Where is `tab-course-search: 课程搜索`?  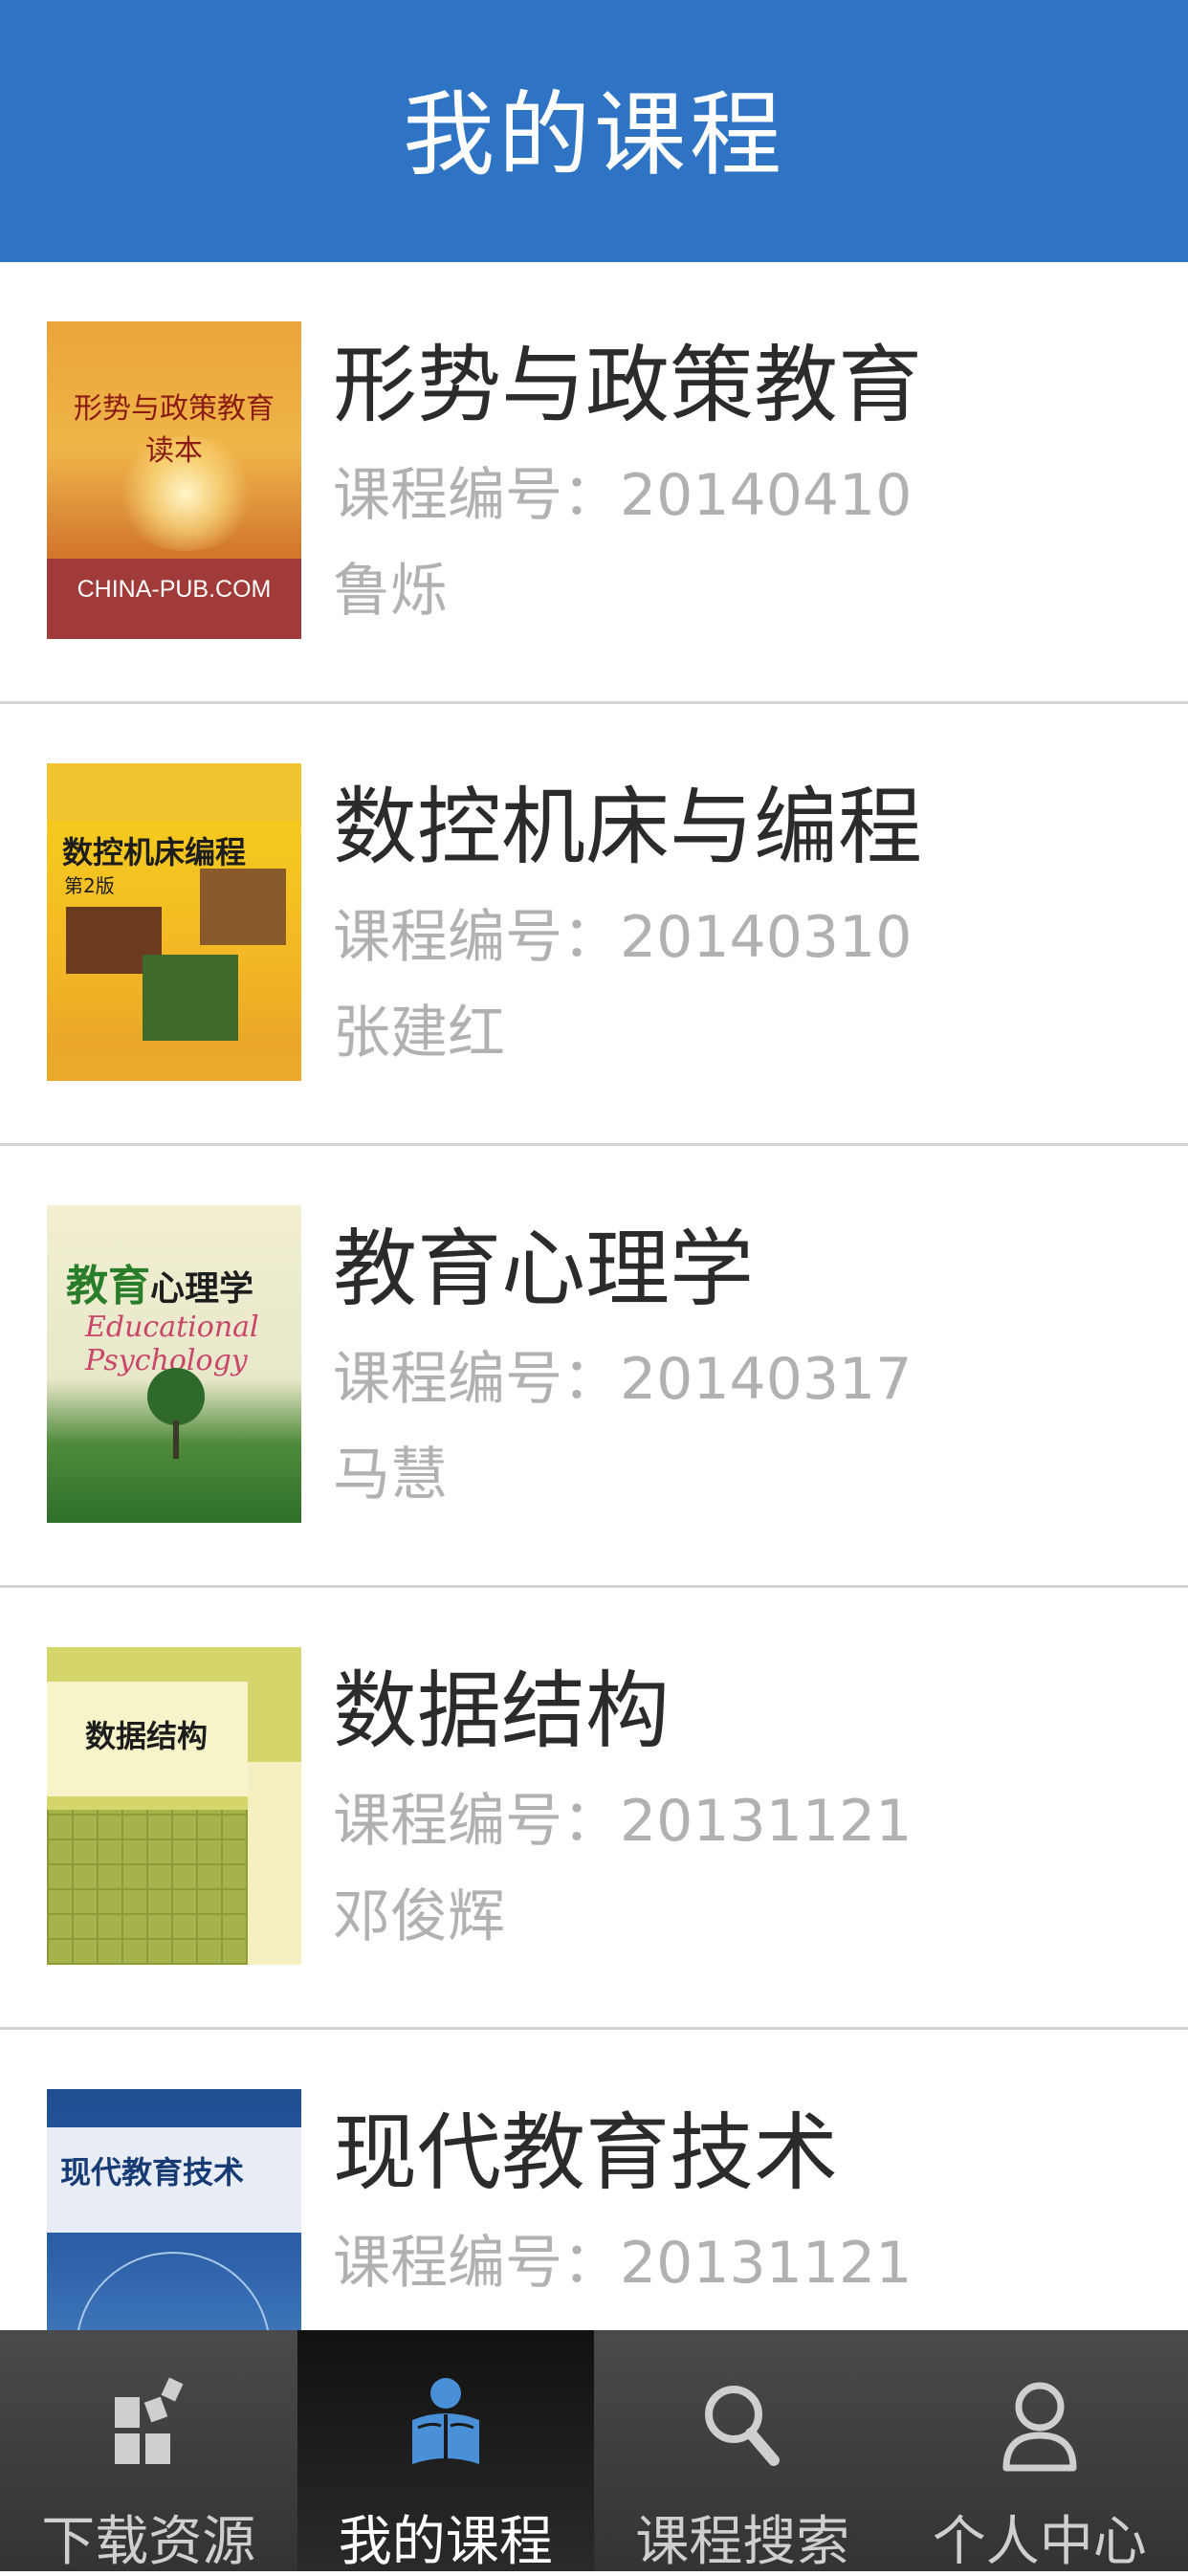 tab-course-search: 课程搜索 is located at coordinates (742, 2450).